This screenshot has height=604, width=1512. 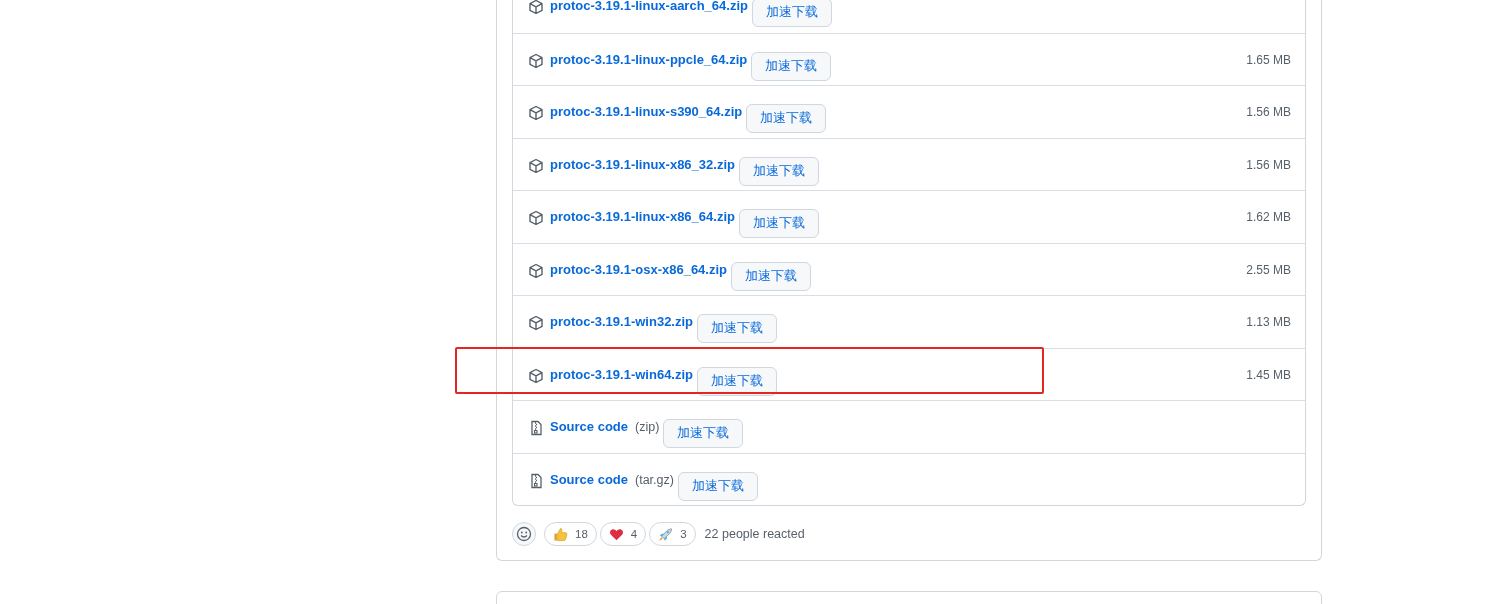 I want to click on asset-link: protoc-3.19.1-linux-aarch_64.zip, so click(x=649, y=7).